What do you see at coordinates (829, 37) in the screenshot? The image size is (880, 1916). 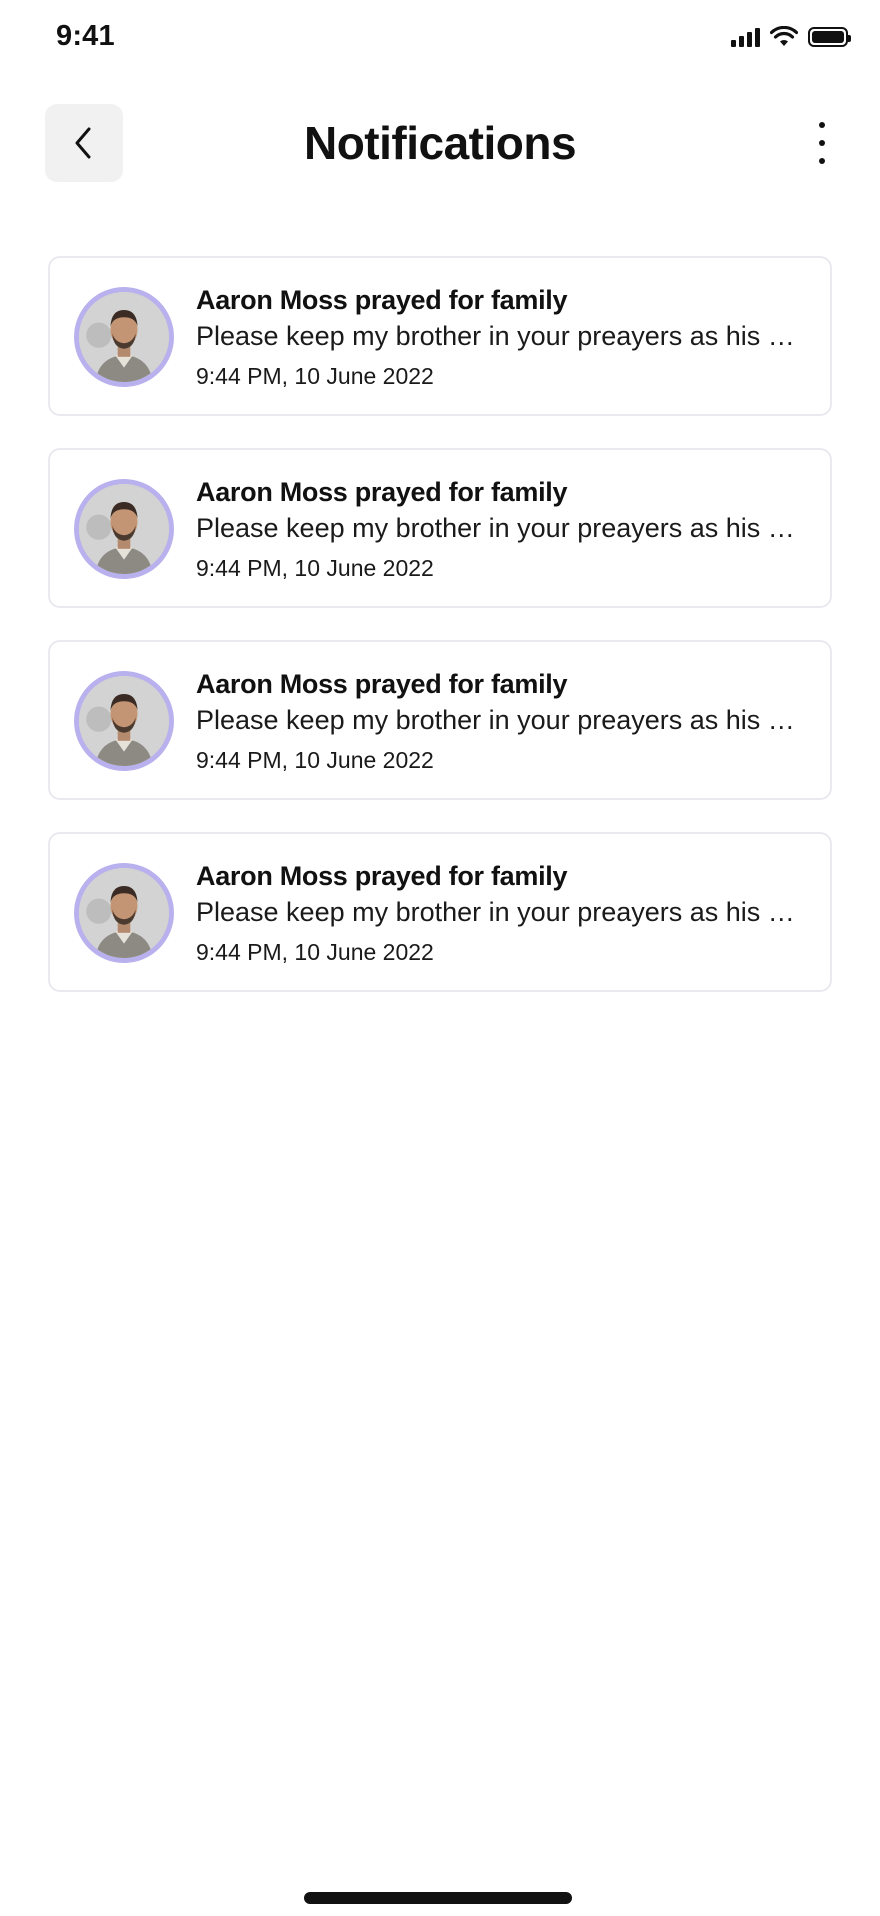 I see `battery-icon` at bounding box center [829, 37].